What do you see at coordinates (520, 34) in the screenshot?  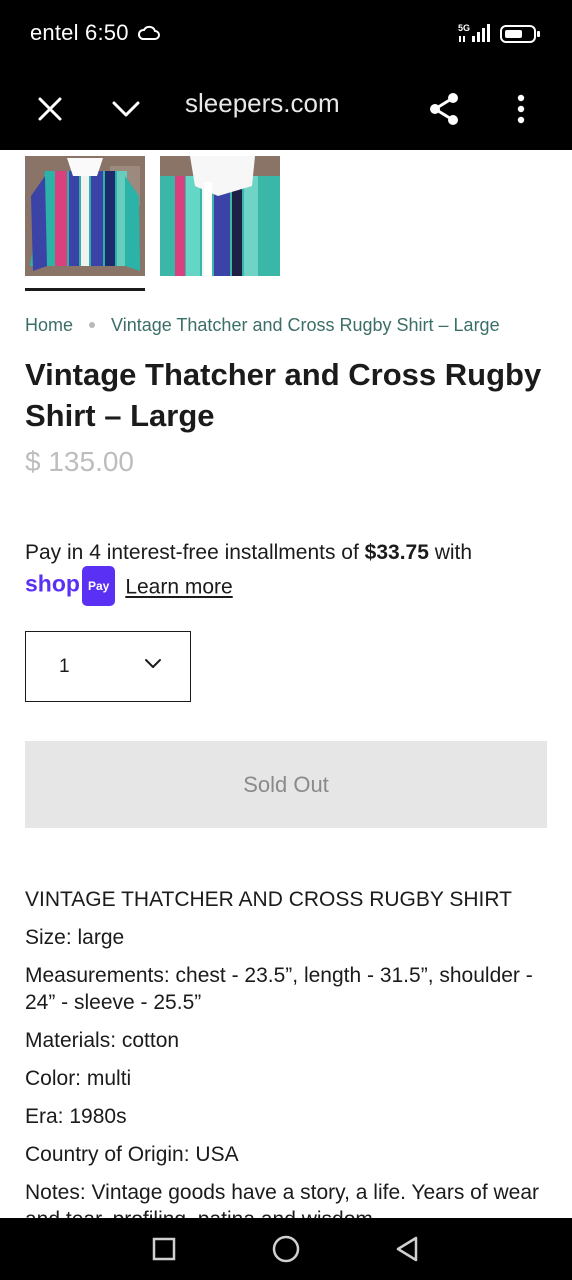 I see `battery-icon` at bounding box center [520, 34].